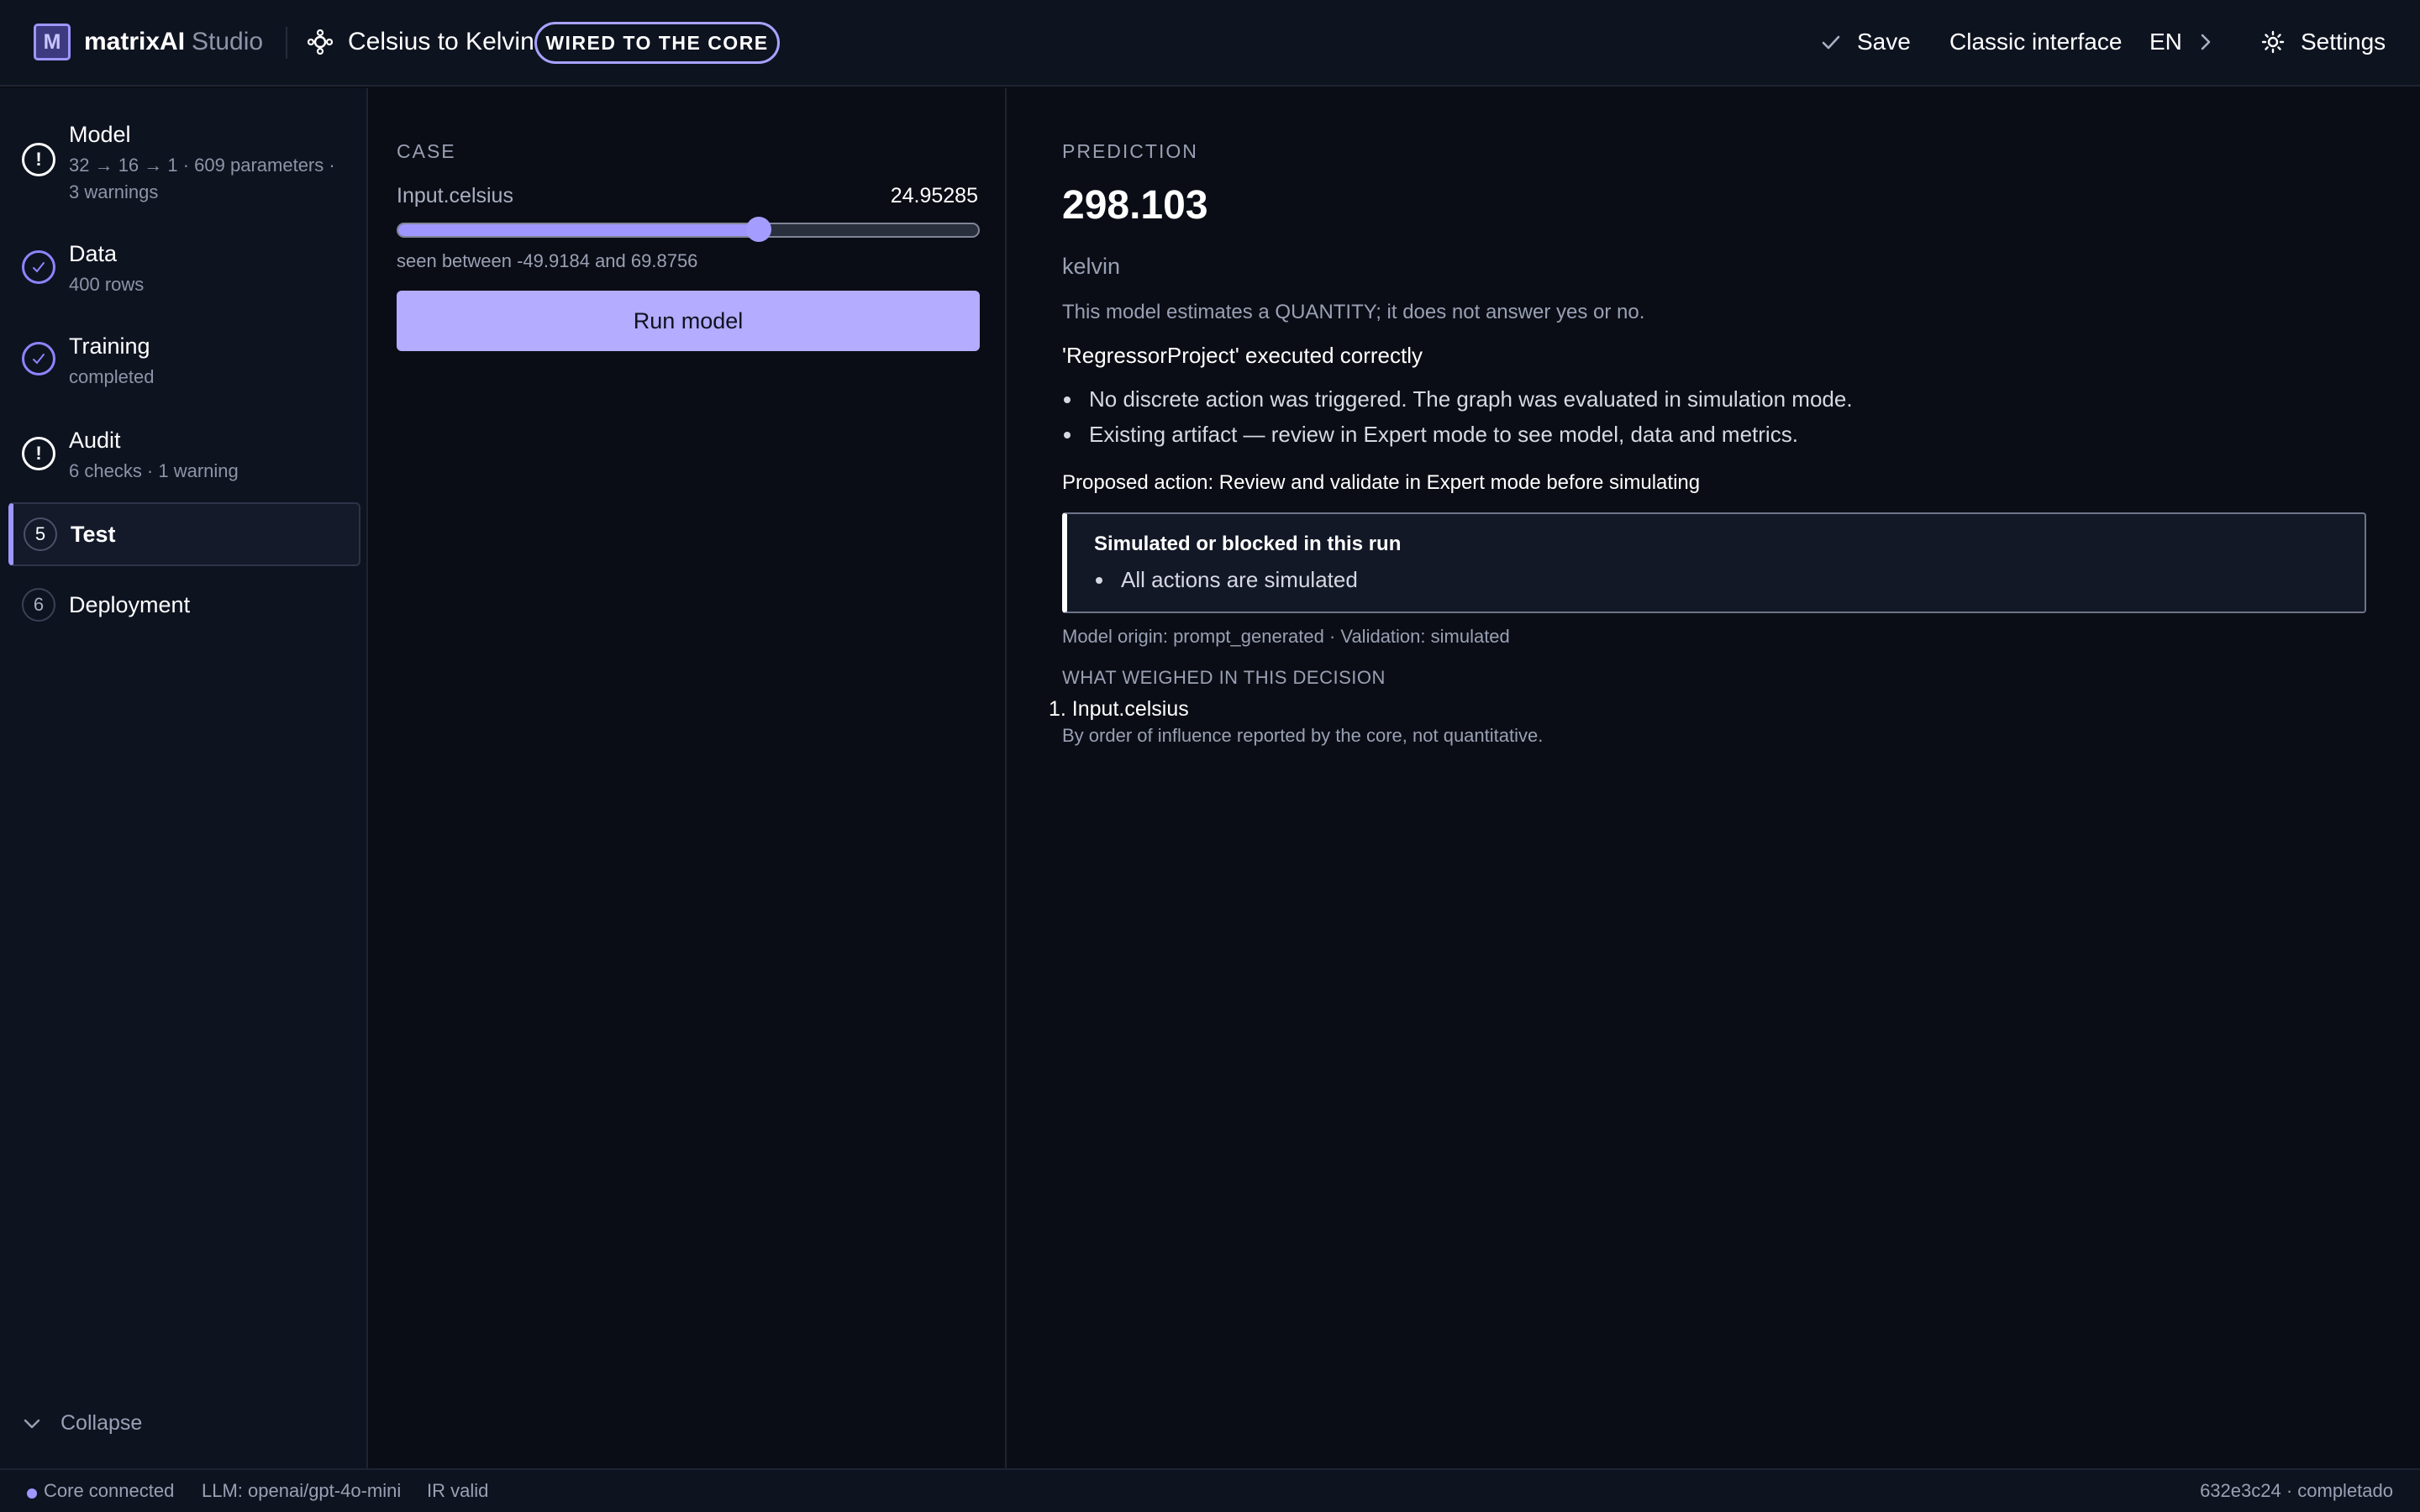  I want to click on step-title: Audit, so click(95, 440).